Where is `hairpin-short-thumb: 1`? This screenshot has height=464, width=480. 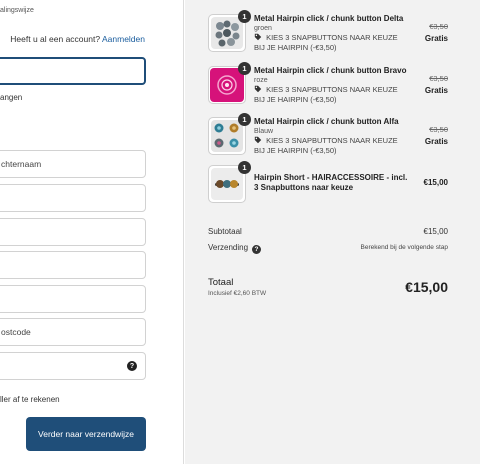
hairpin-short-thumb: 1 is located at coordinates (229, 182).